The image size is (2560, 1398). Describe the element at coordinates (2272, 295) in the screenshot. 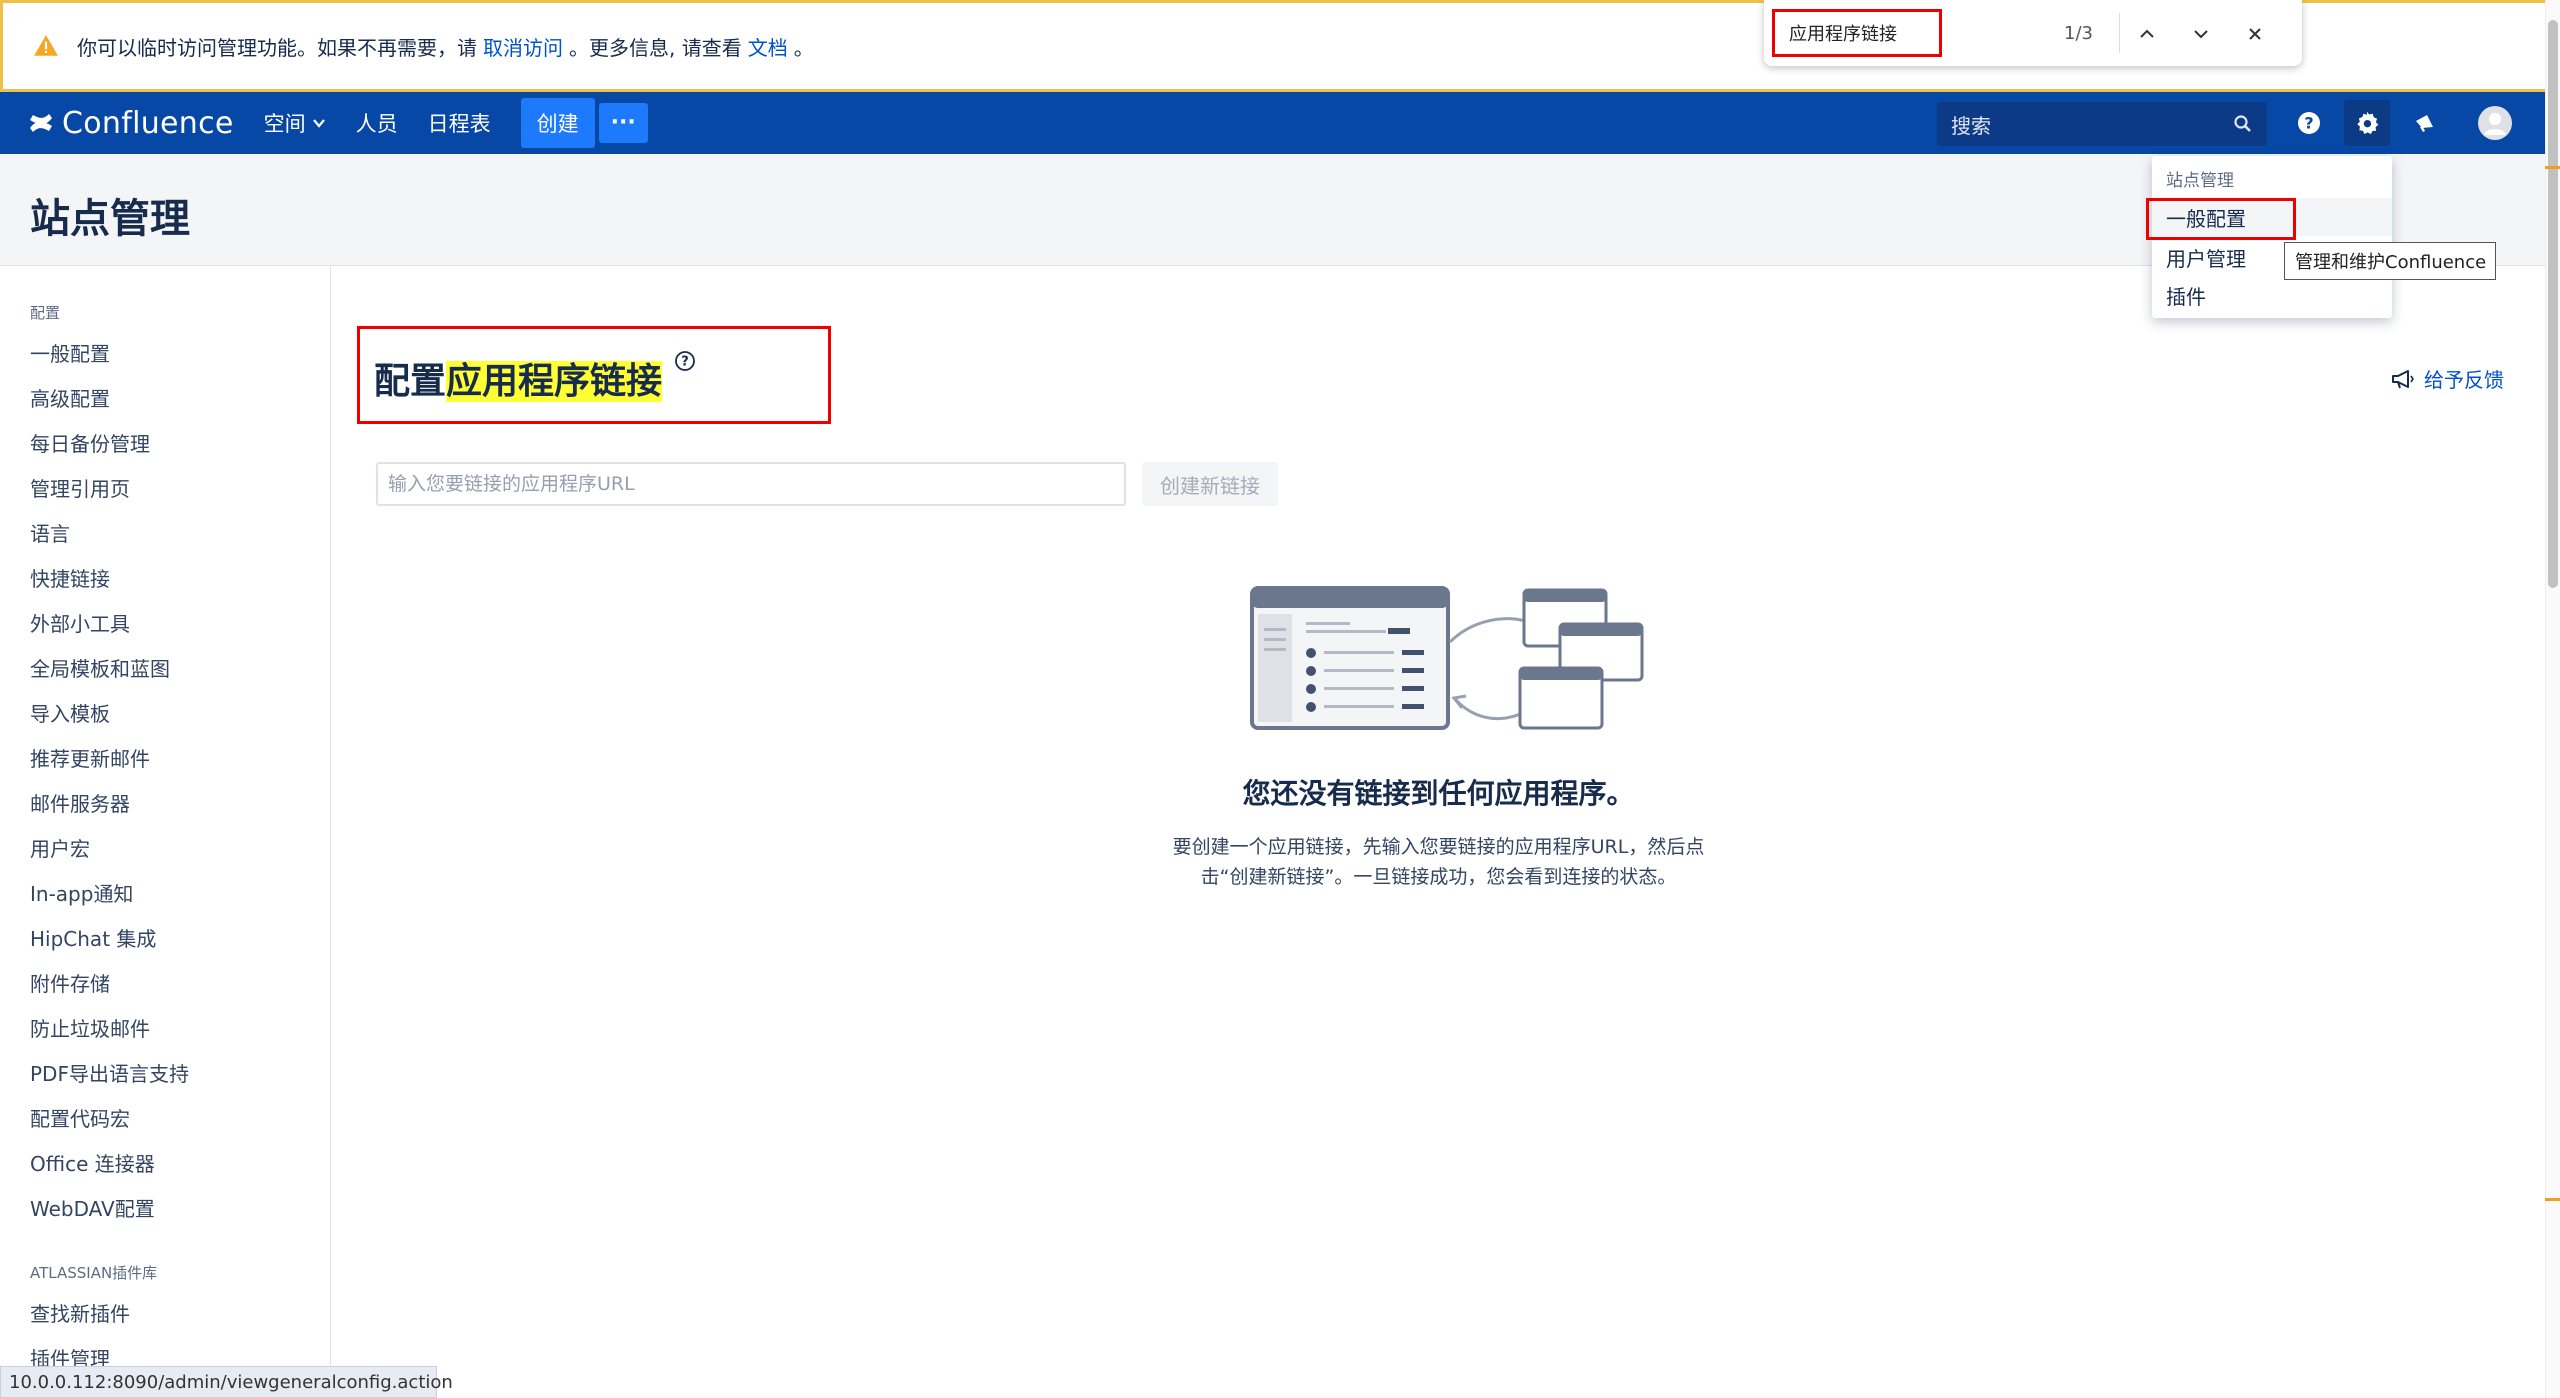

I see `dropdown-item-addons: 插件` at that location.